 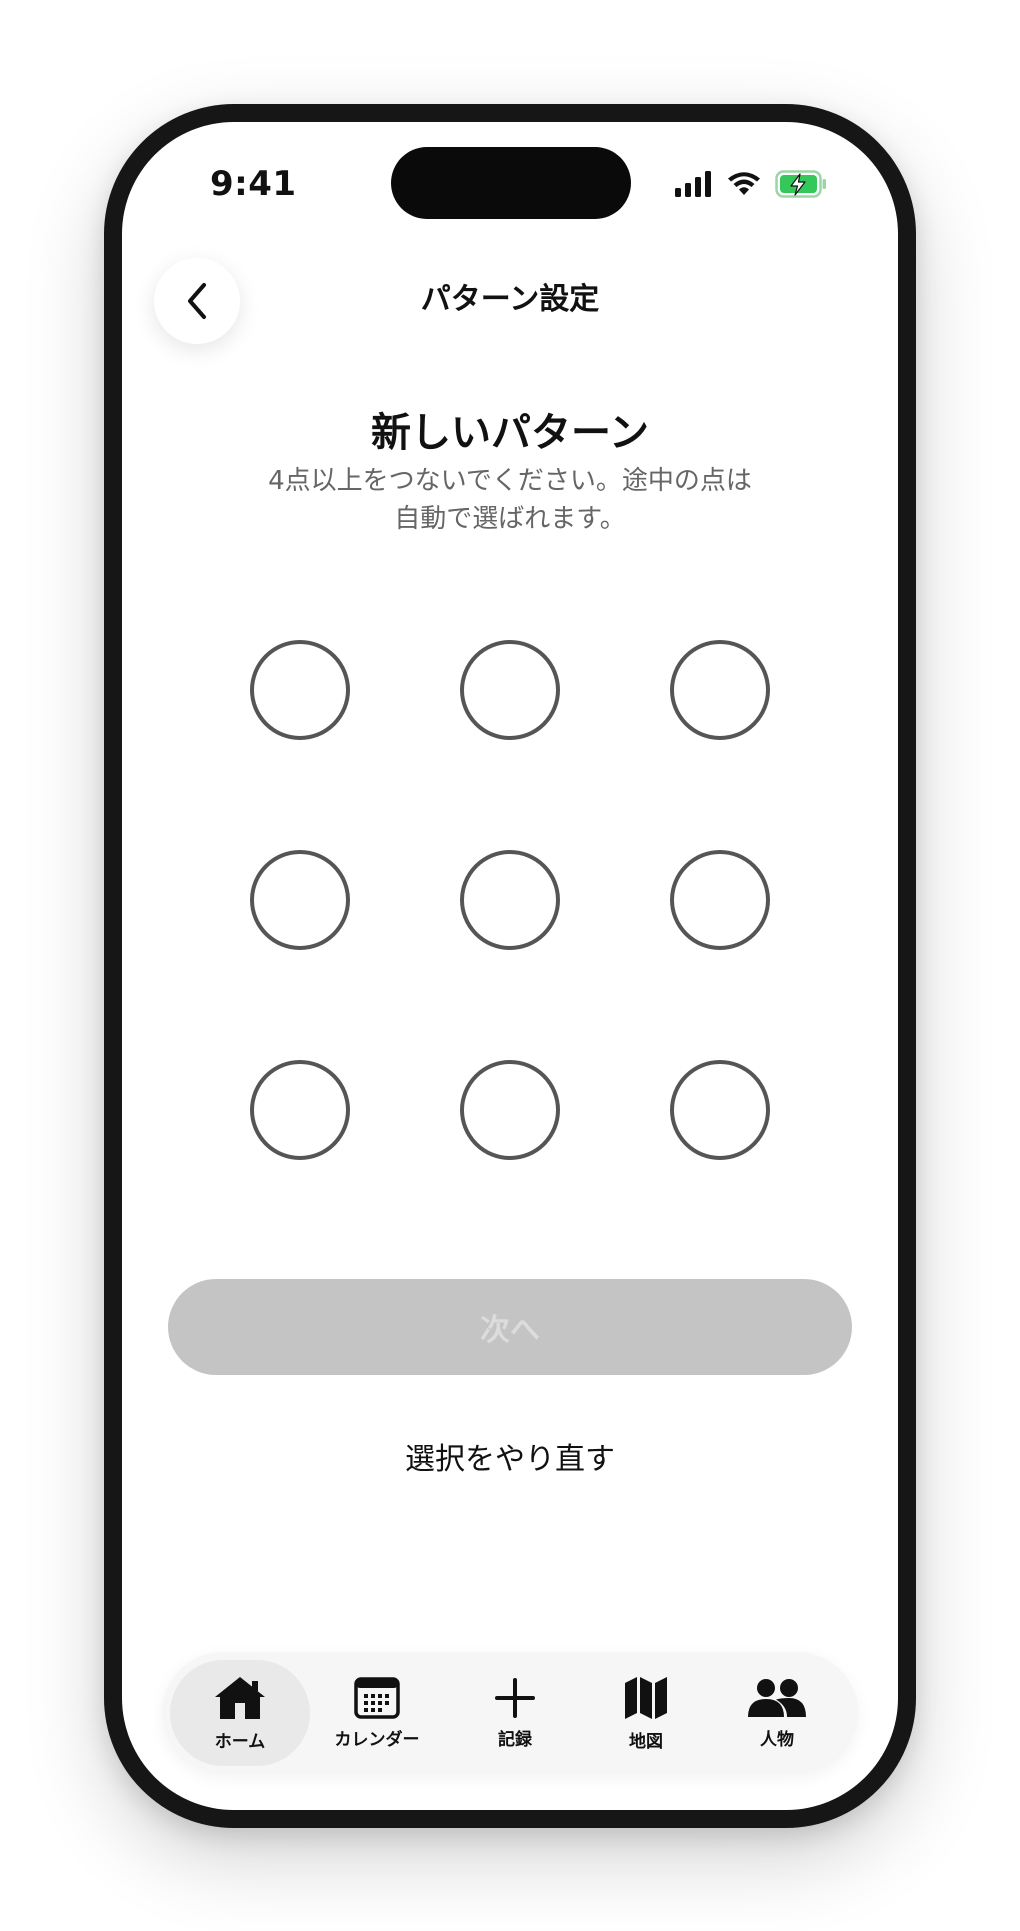 I want to click on people-icon, so click(x=777, y=1698).